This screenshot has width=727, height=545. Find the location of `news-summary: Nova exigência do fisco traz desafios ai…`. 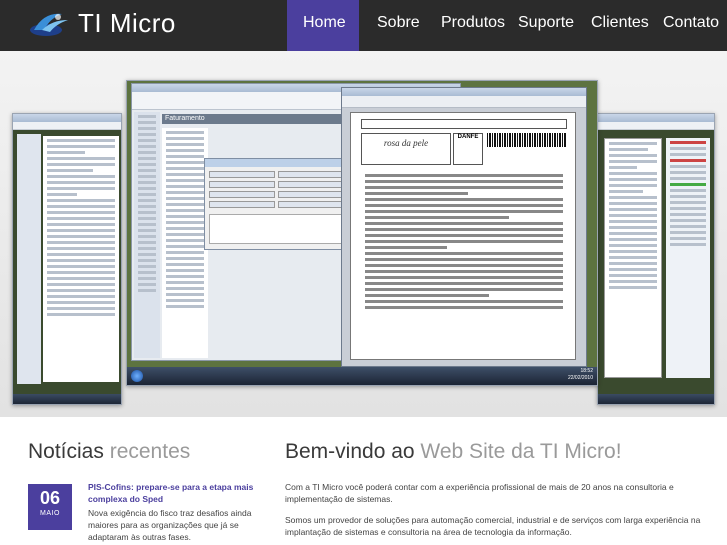

news-summary: Nova exigência do fisco traz desafios ai… is located at coordinates (170, 525).